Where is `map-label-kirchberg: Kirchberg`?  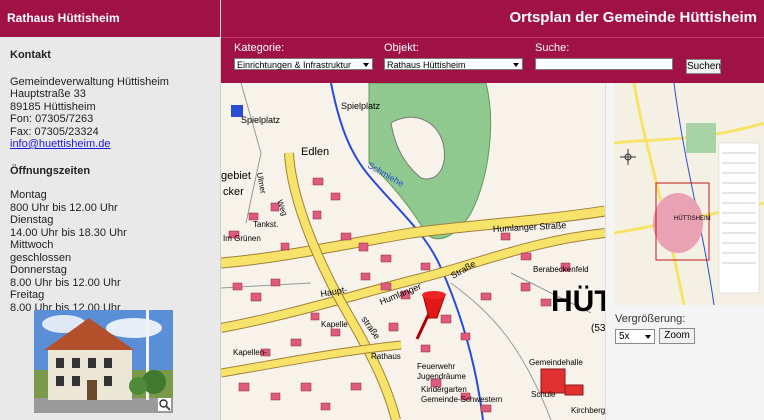
map-label-kirchberg: Kirchberg is located at coordinates (588, 410).